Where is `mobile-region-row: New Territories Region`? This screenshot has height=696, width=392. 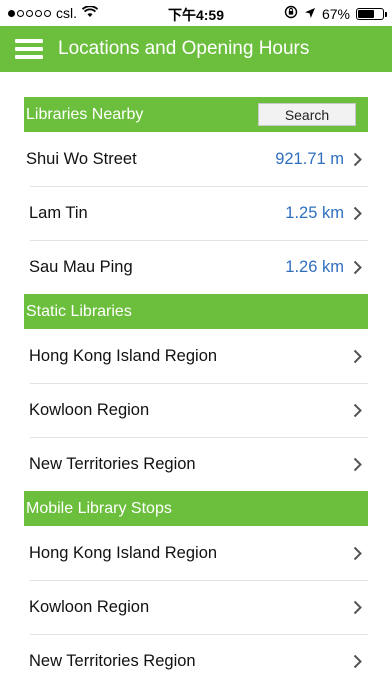
mobile-region-row: New Territories Region is located at coordinates (196, 661).